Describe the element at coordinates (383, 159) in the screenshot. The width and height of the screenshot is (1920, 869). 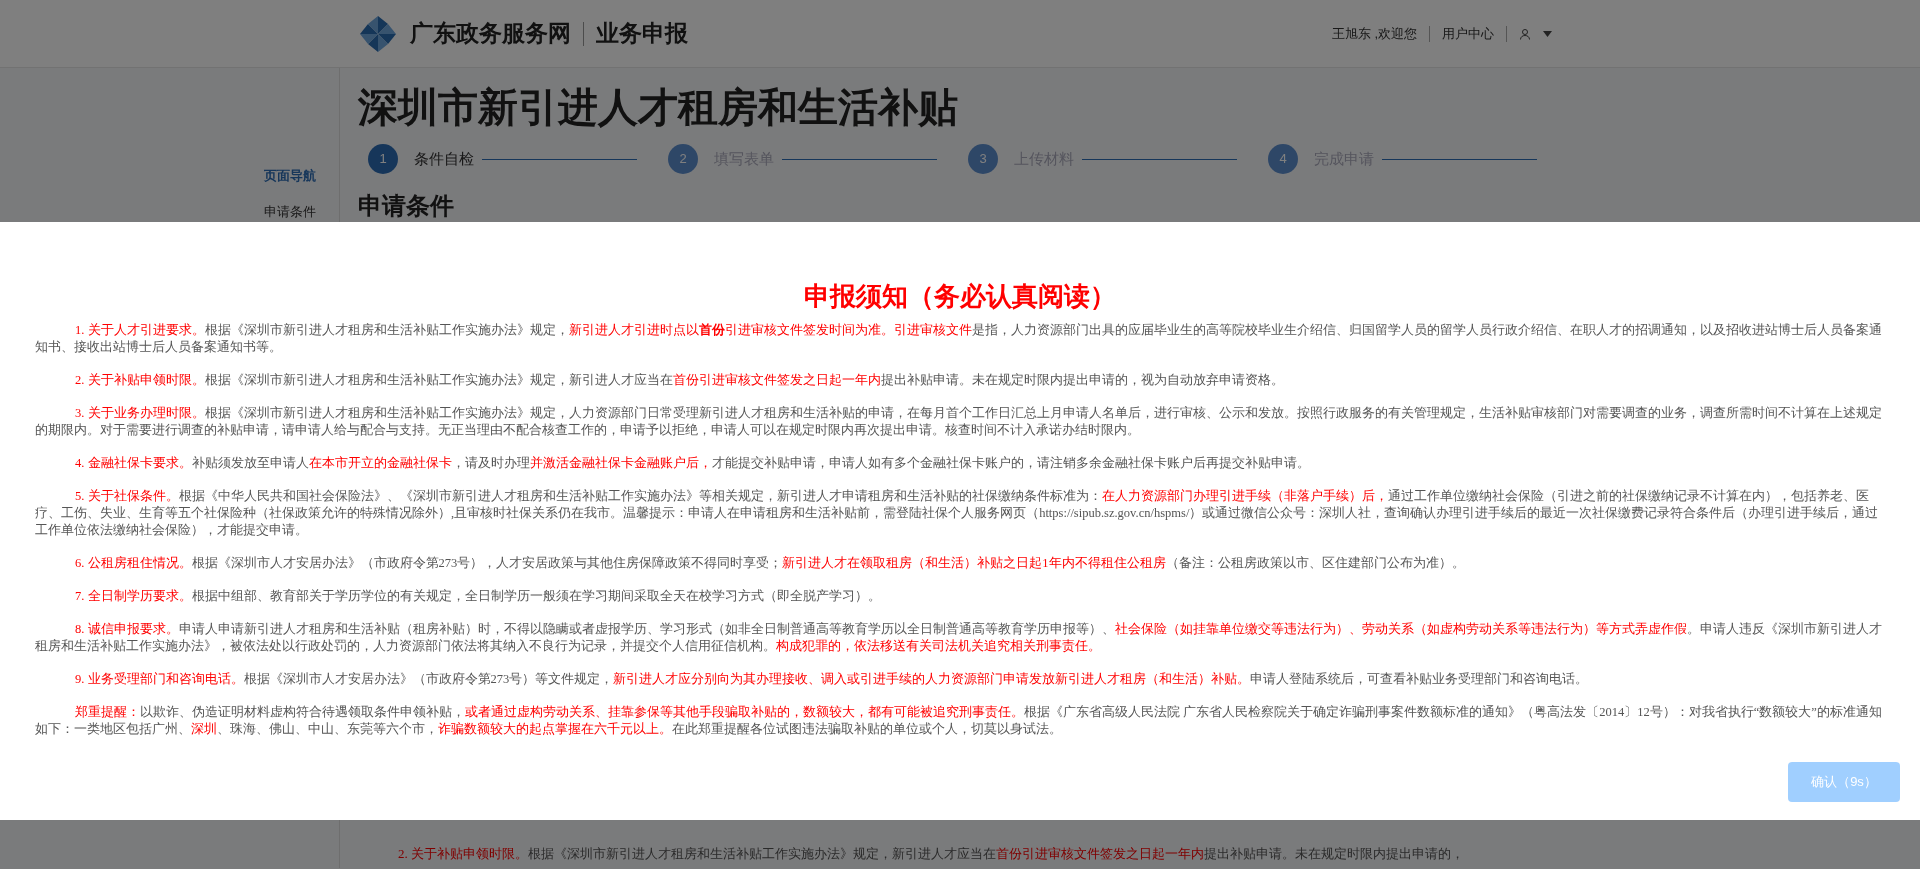
I see `step-number: 1` at that location.